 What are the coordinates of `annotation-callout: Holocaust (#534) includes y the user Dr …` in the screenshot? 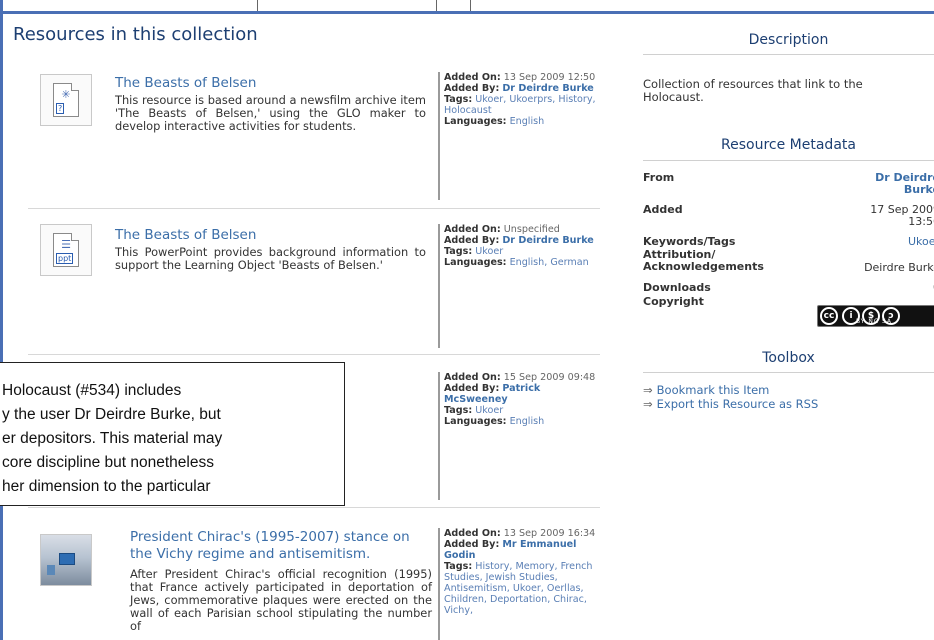 It's located at (172, 434).